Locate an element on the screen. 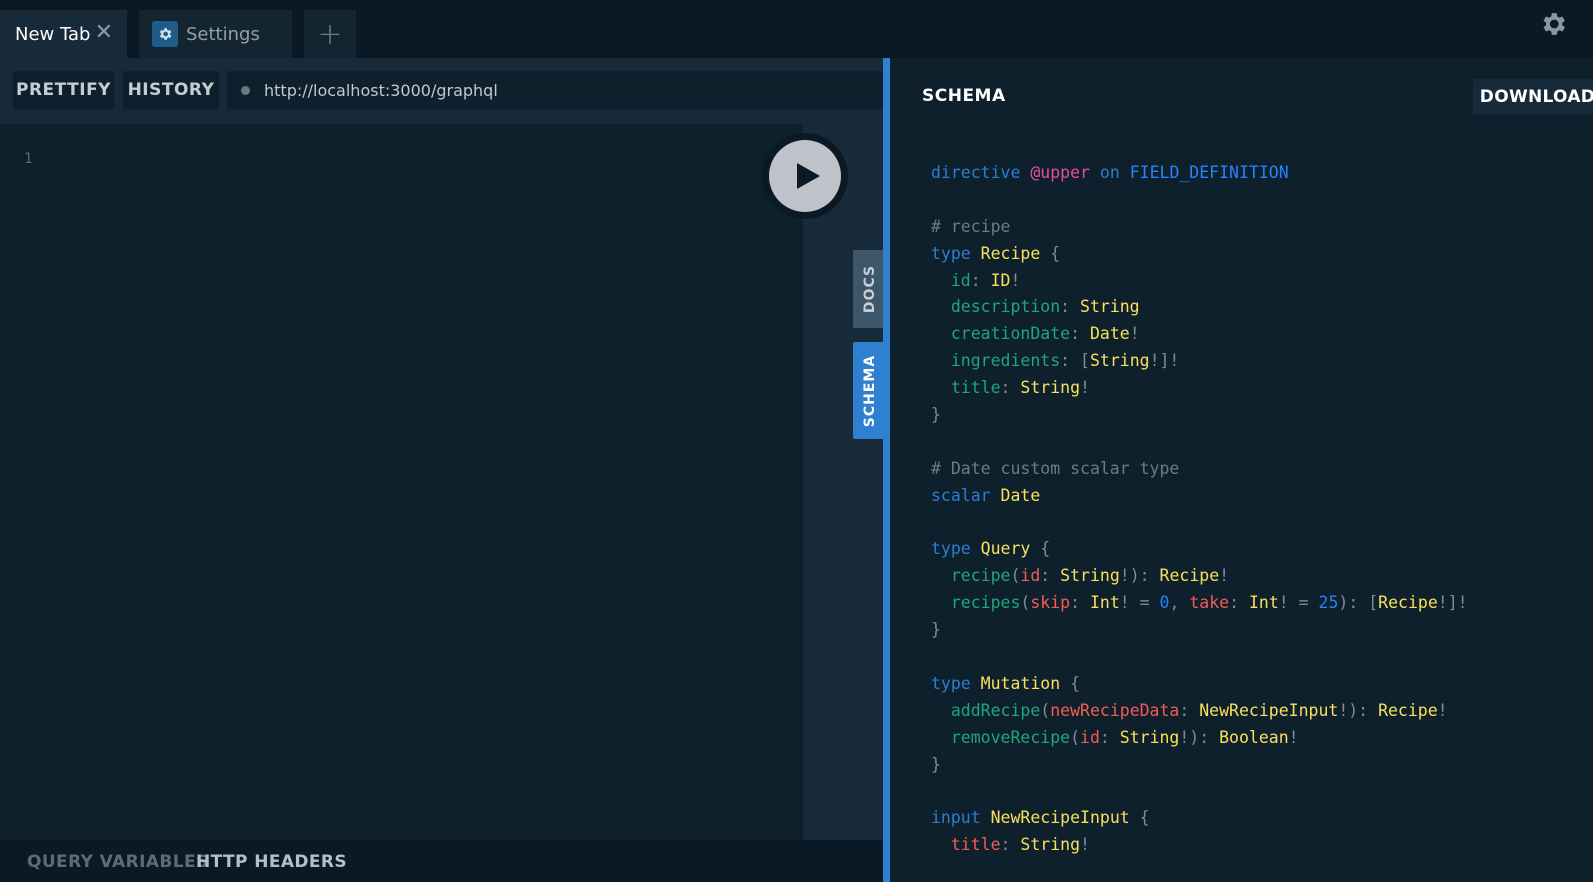 The width and height of the screenshot is (1593, 882). code-token: recipes is located at coordinates (976, 603).